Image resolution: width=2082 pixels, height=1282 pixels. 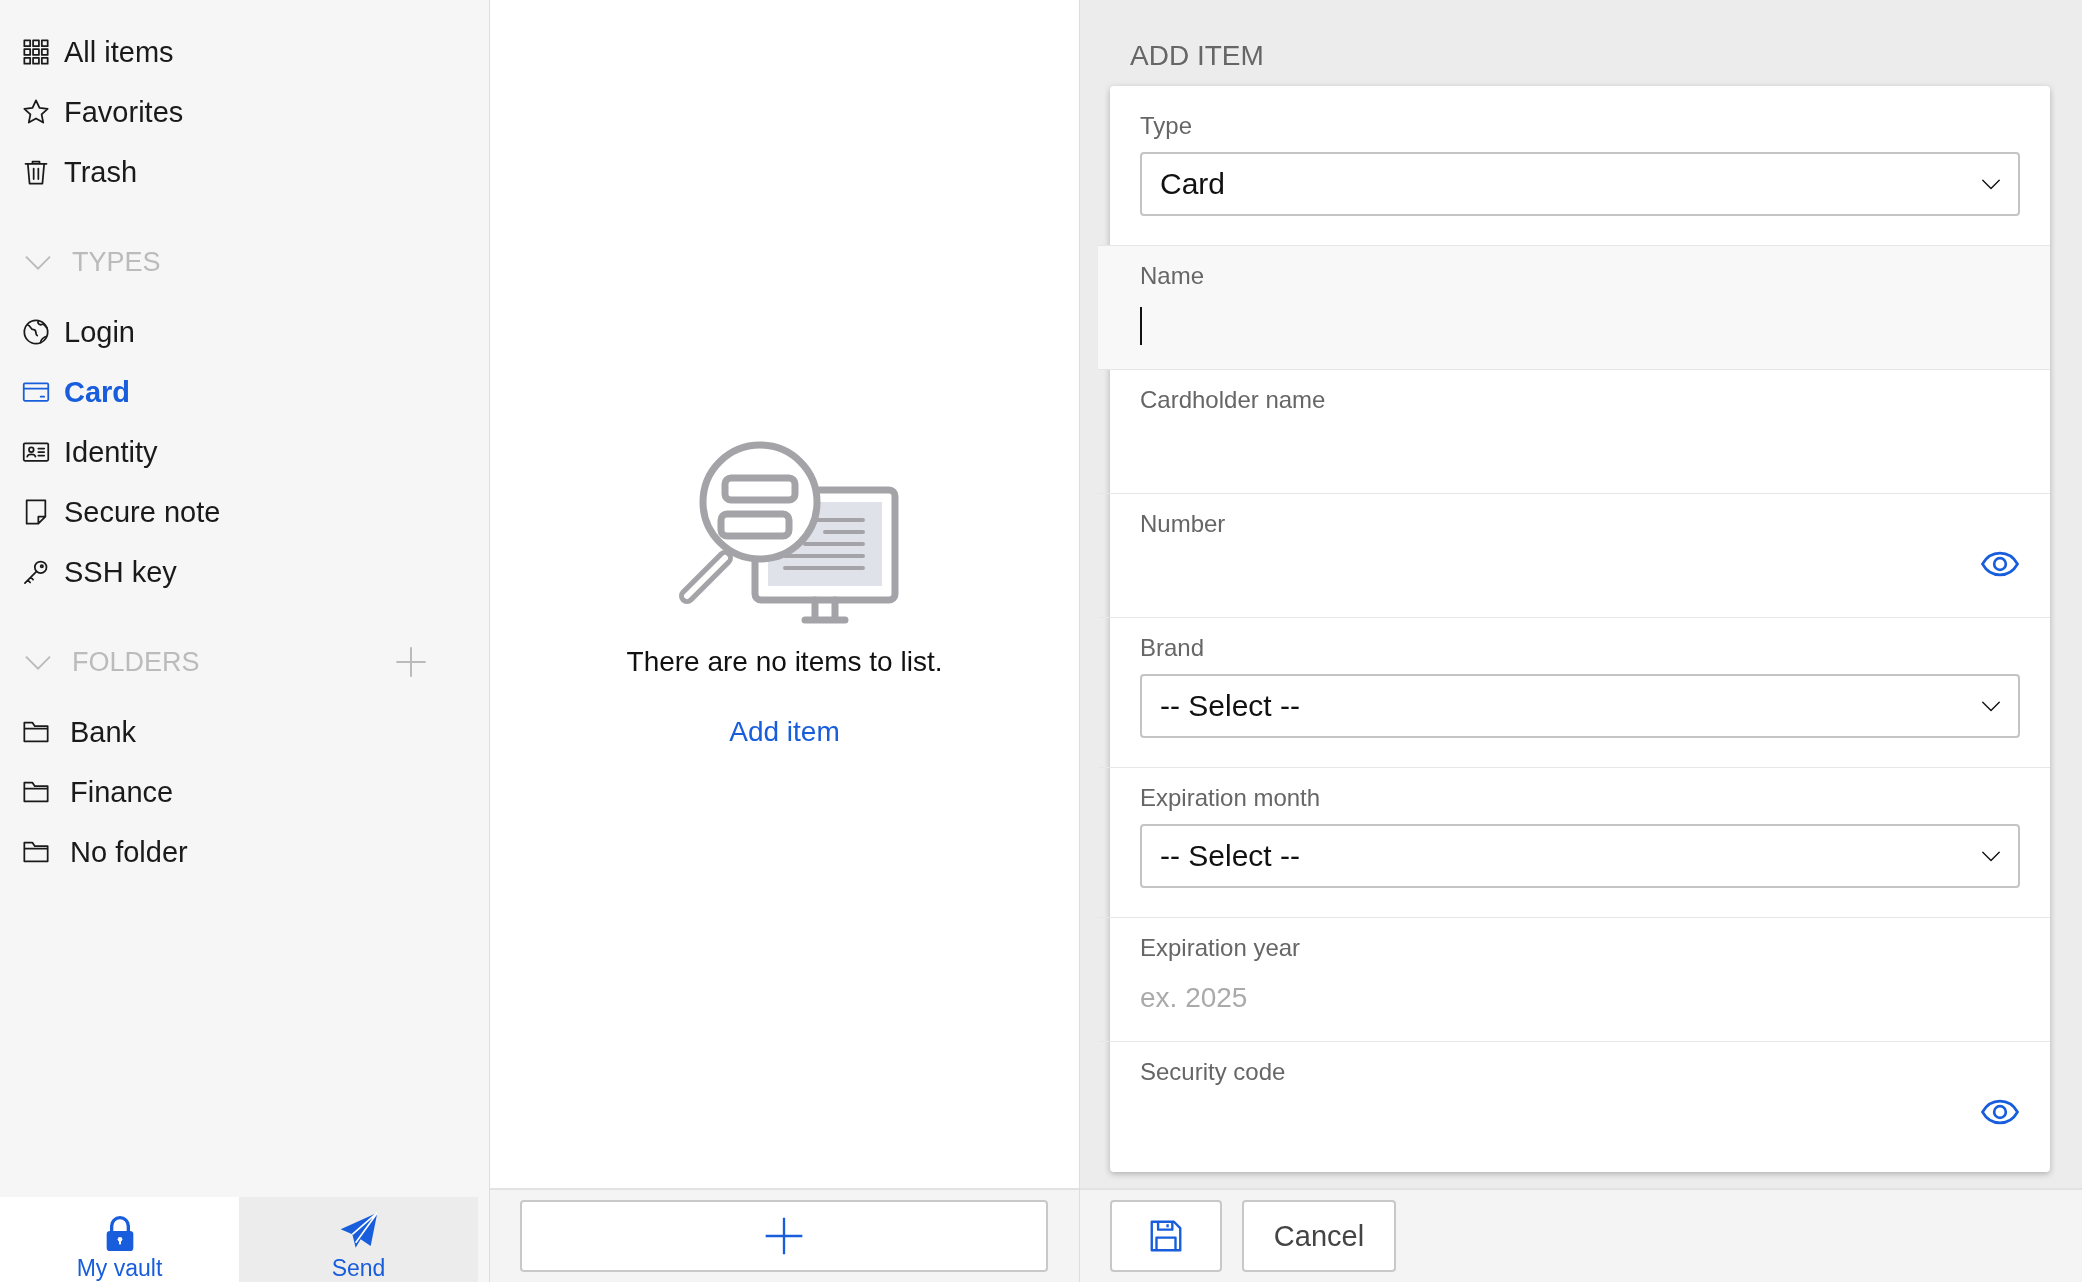 What do you see at coordinates (1213, 1072) in the screenshot?
I see `field-label: Security code` at bounding box center [1213, 1072].